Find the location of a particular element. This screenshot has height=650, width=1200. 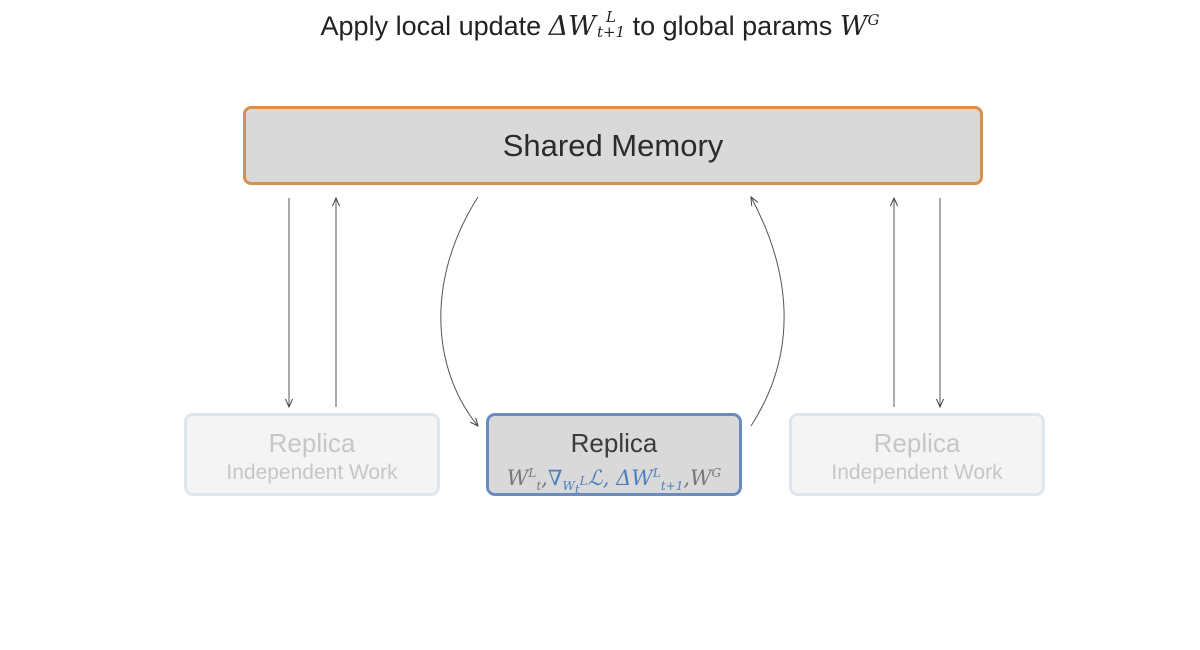

center-read-arrow is located at coordinates (459, 311).